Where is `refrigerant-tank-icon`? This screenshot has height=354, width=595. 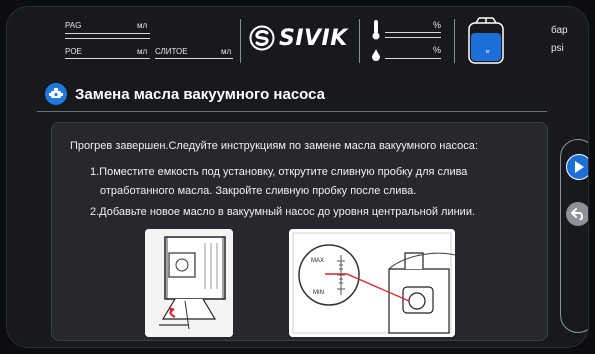 refrigerant-tank-icon is located at coordinates (486, 40).